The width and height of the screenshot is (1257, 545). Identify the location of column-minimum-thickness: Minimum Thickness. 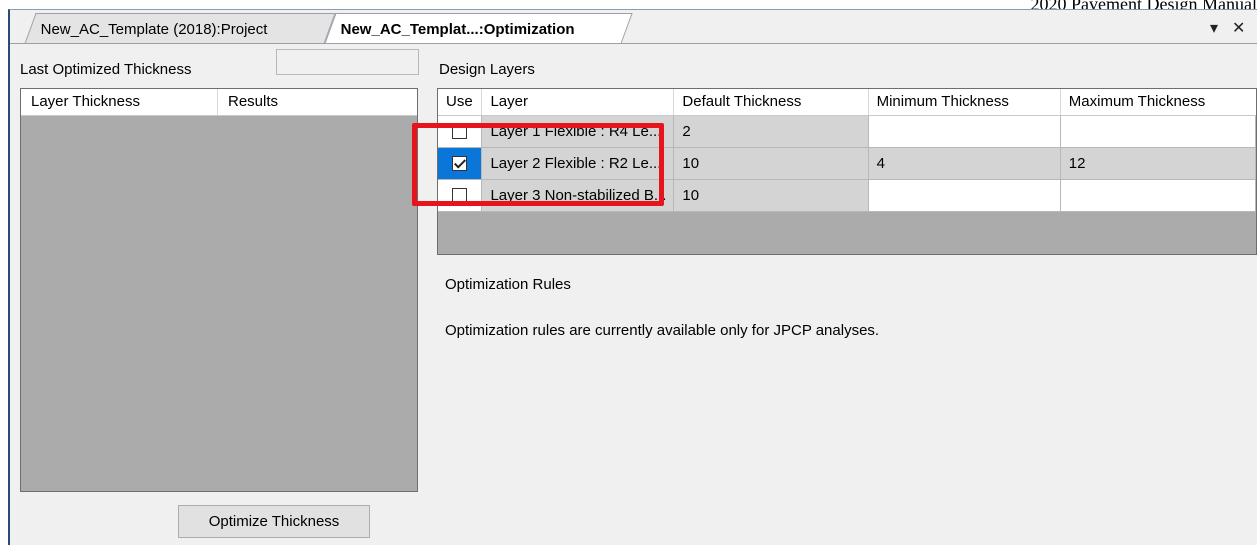
(964, 102).